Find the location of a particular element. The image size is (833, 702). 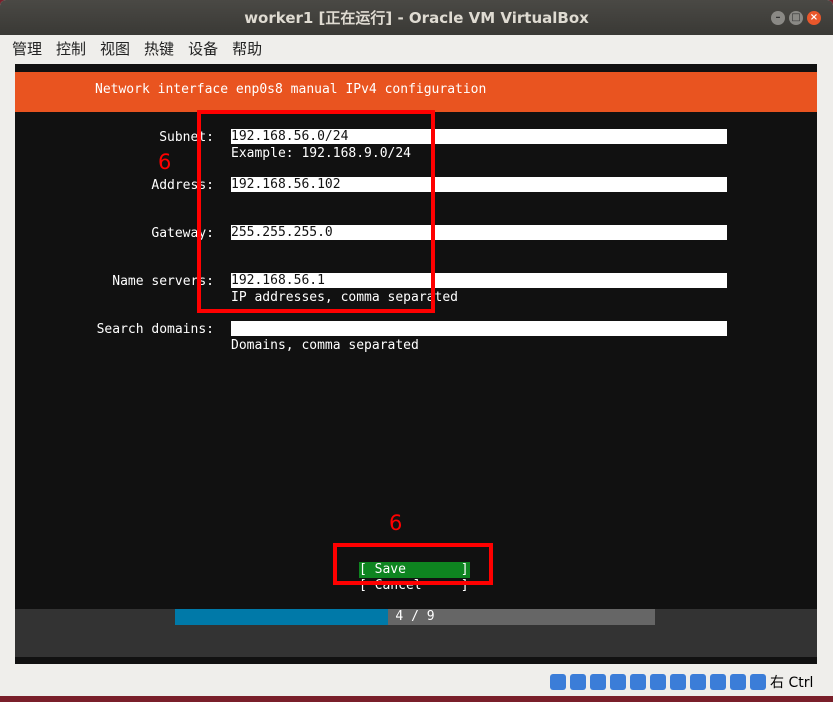

menu-hotkeys: 热键 is located at coordinates (159, 49).